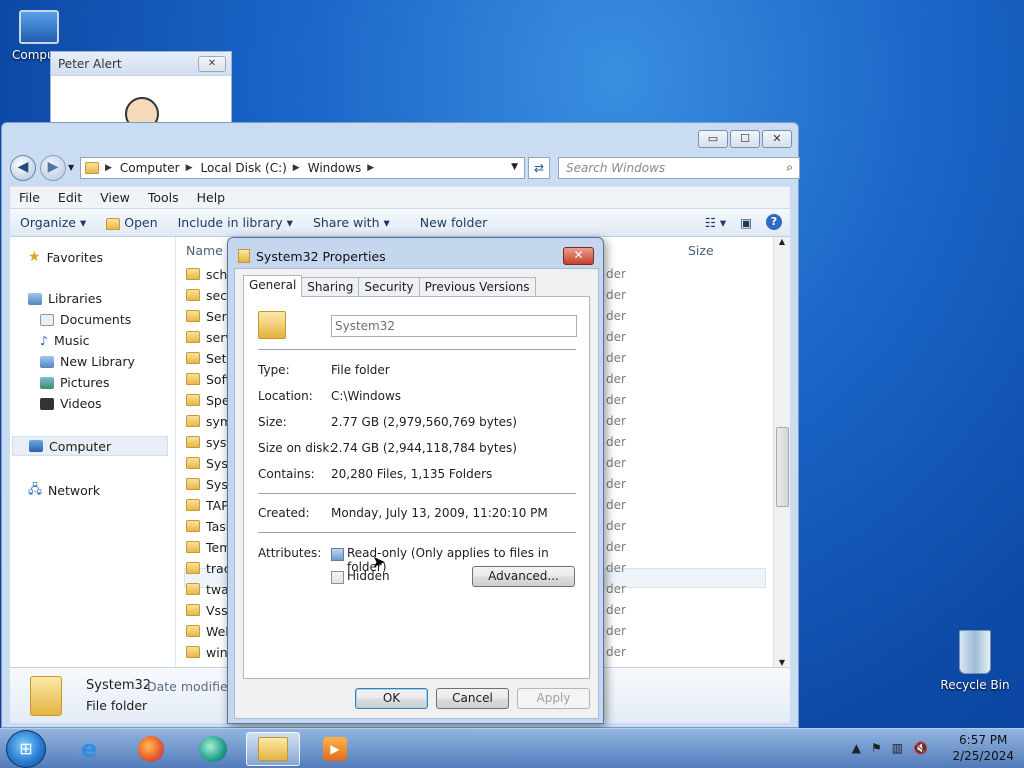 The height and width of the screenshot is (768, 1024). I want to click on readonly-checkbox, so click(337, 554).